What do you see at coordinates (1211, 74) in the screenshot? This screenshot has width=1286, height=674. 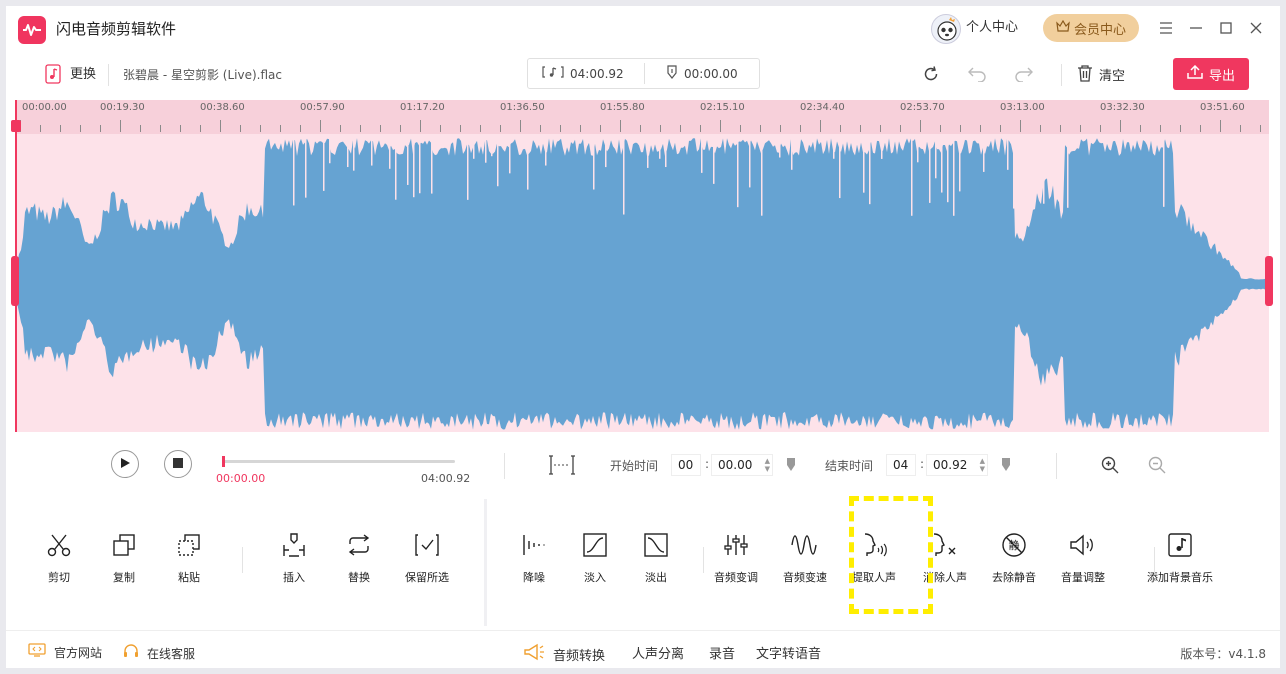 I see `export-button: 导出` at bounding box center [1211, 74].